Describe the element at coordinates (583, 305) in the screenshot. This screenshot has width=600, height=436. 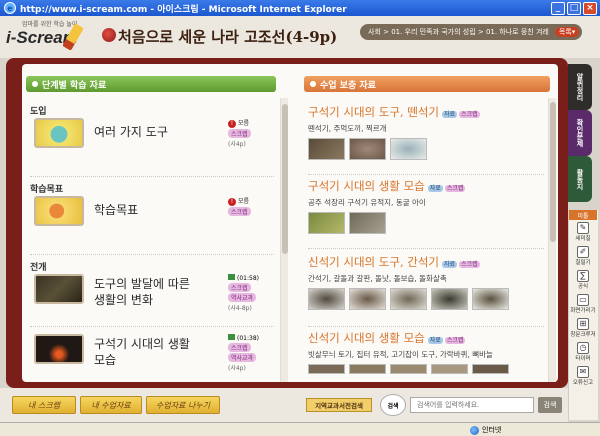
I see `tool-button: ▭ 화면가리기` at that location.